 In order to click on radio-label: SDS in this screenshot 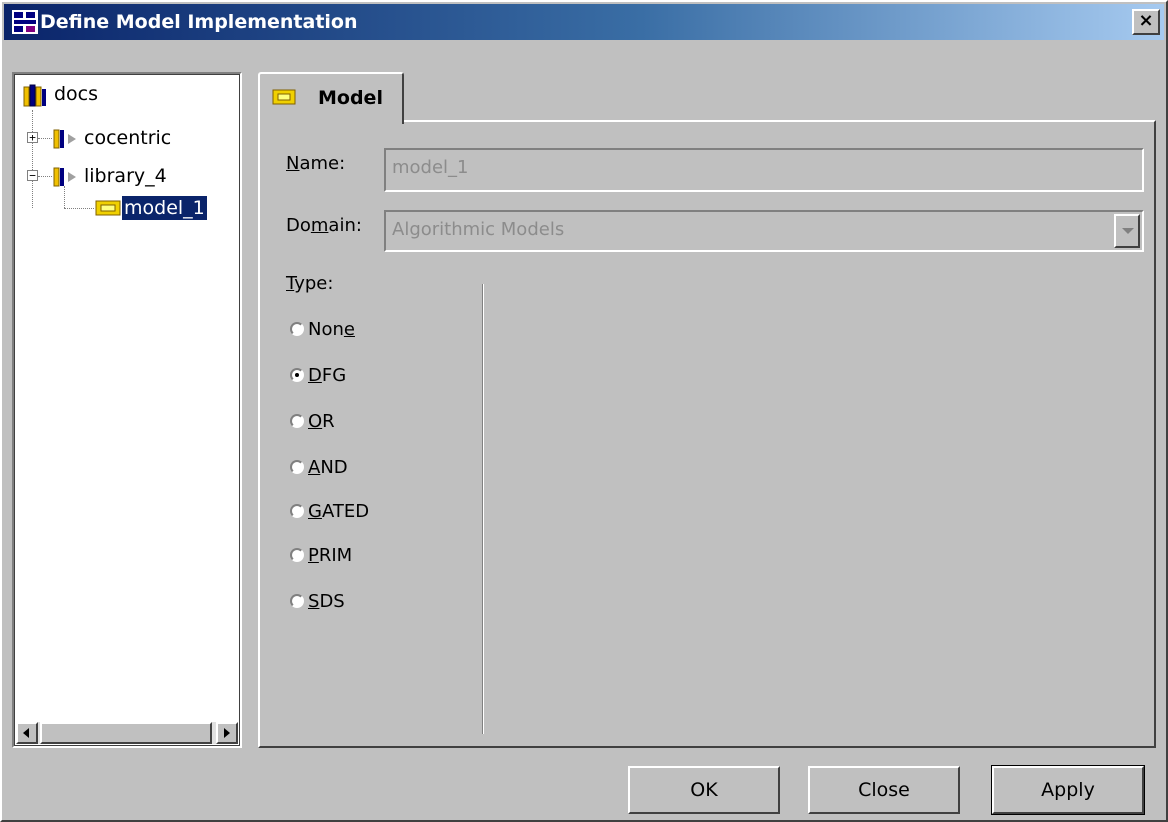, I will do `click(326, 601)`.